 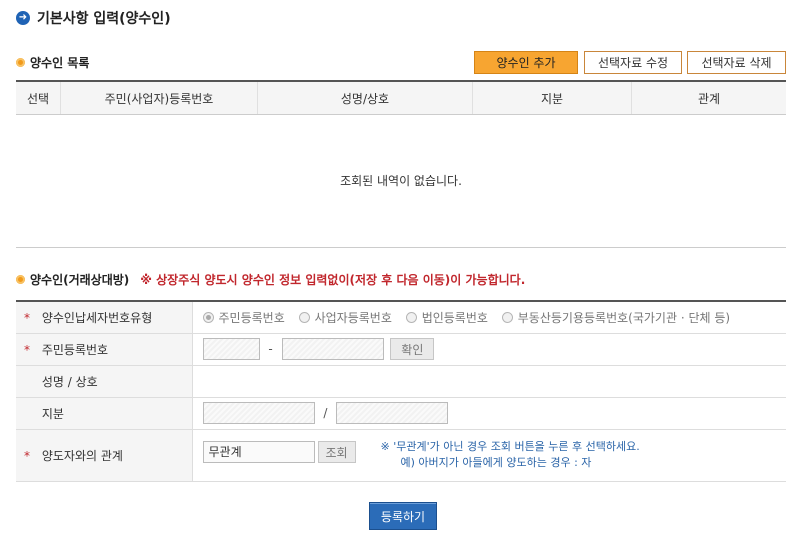 What do you see at coordinates (496, 462) in the screenshot?
I see `relation-note-line2: 예) 아버지가 아들에게 양도하는 경우 : 자` at bounding box center [496, 462].